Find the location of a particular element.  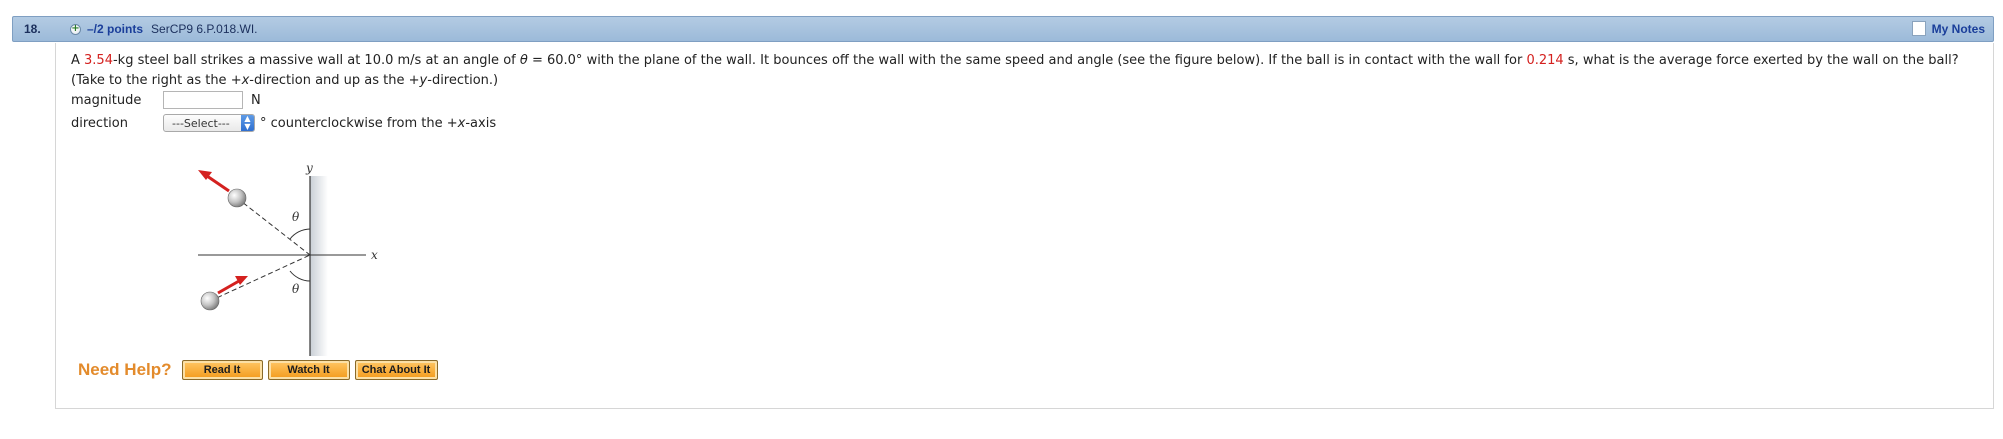

wall is located at coordinates (319, 266).